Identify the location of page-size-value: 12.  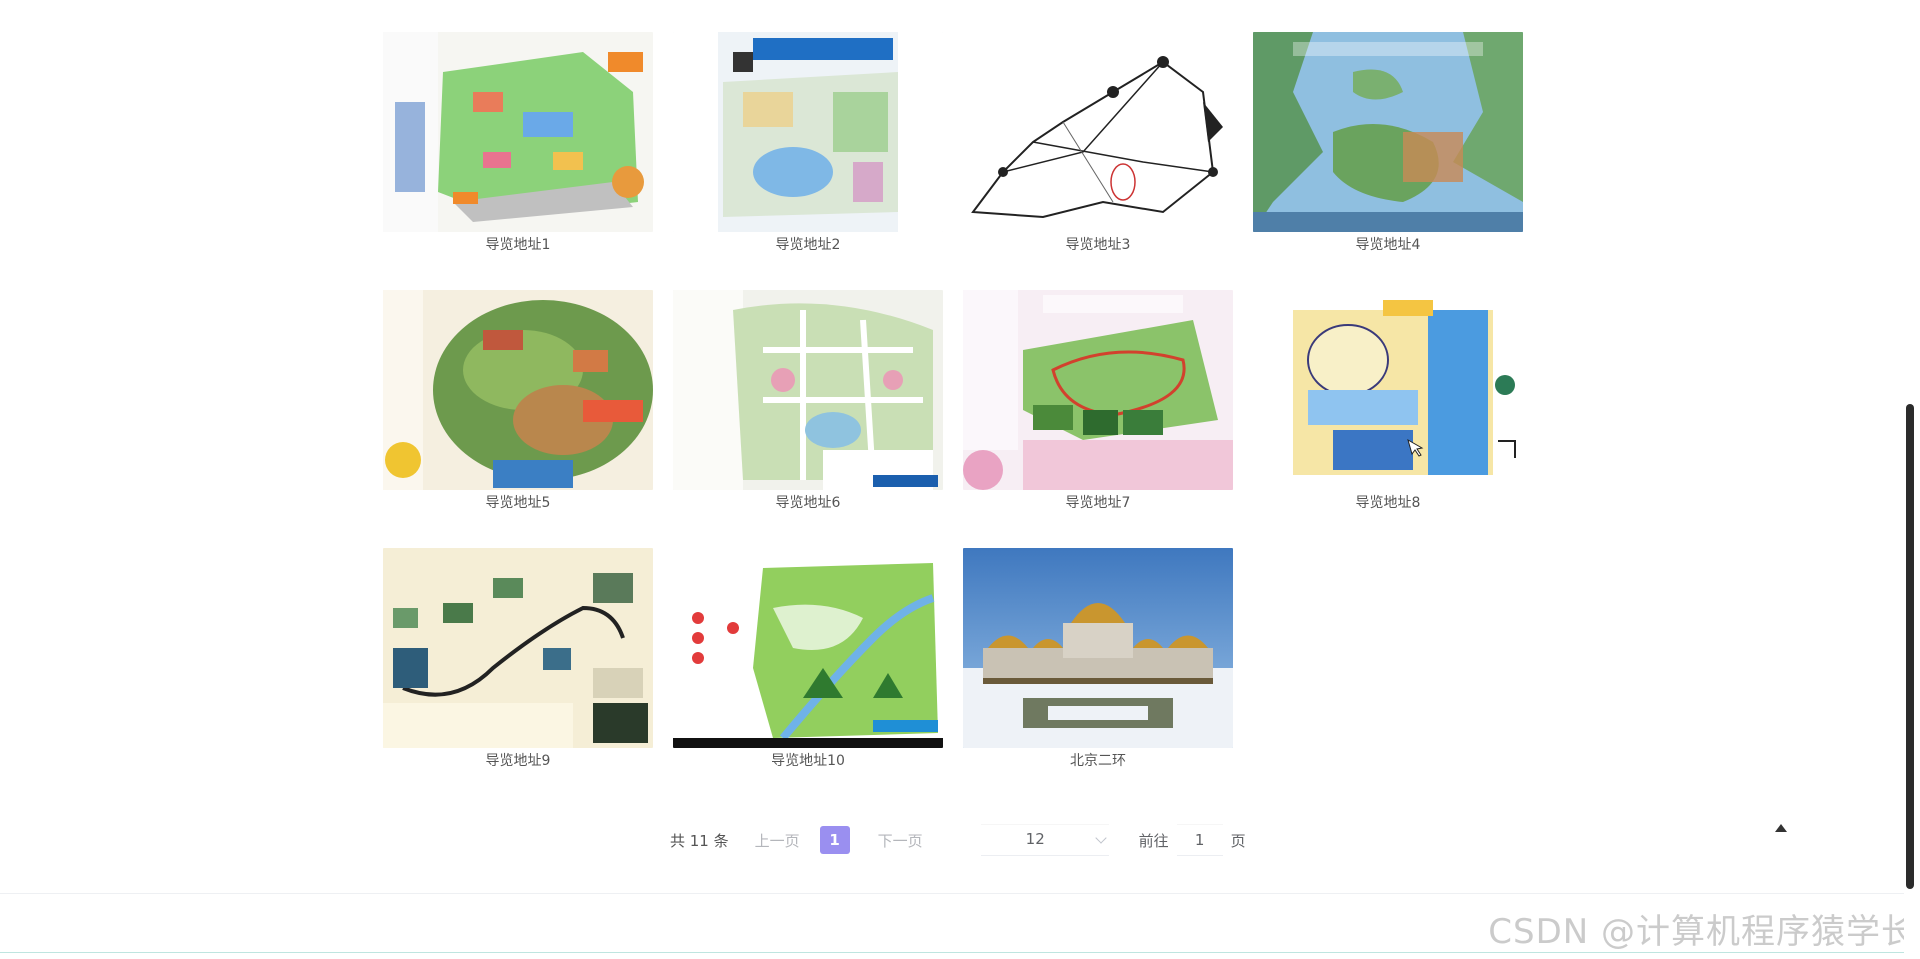
(1035, 839).